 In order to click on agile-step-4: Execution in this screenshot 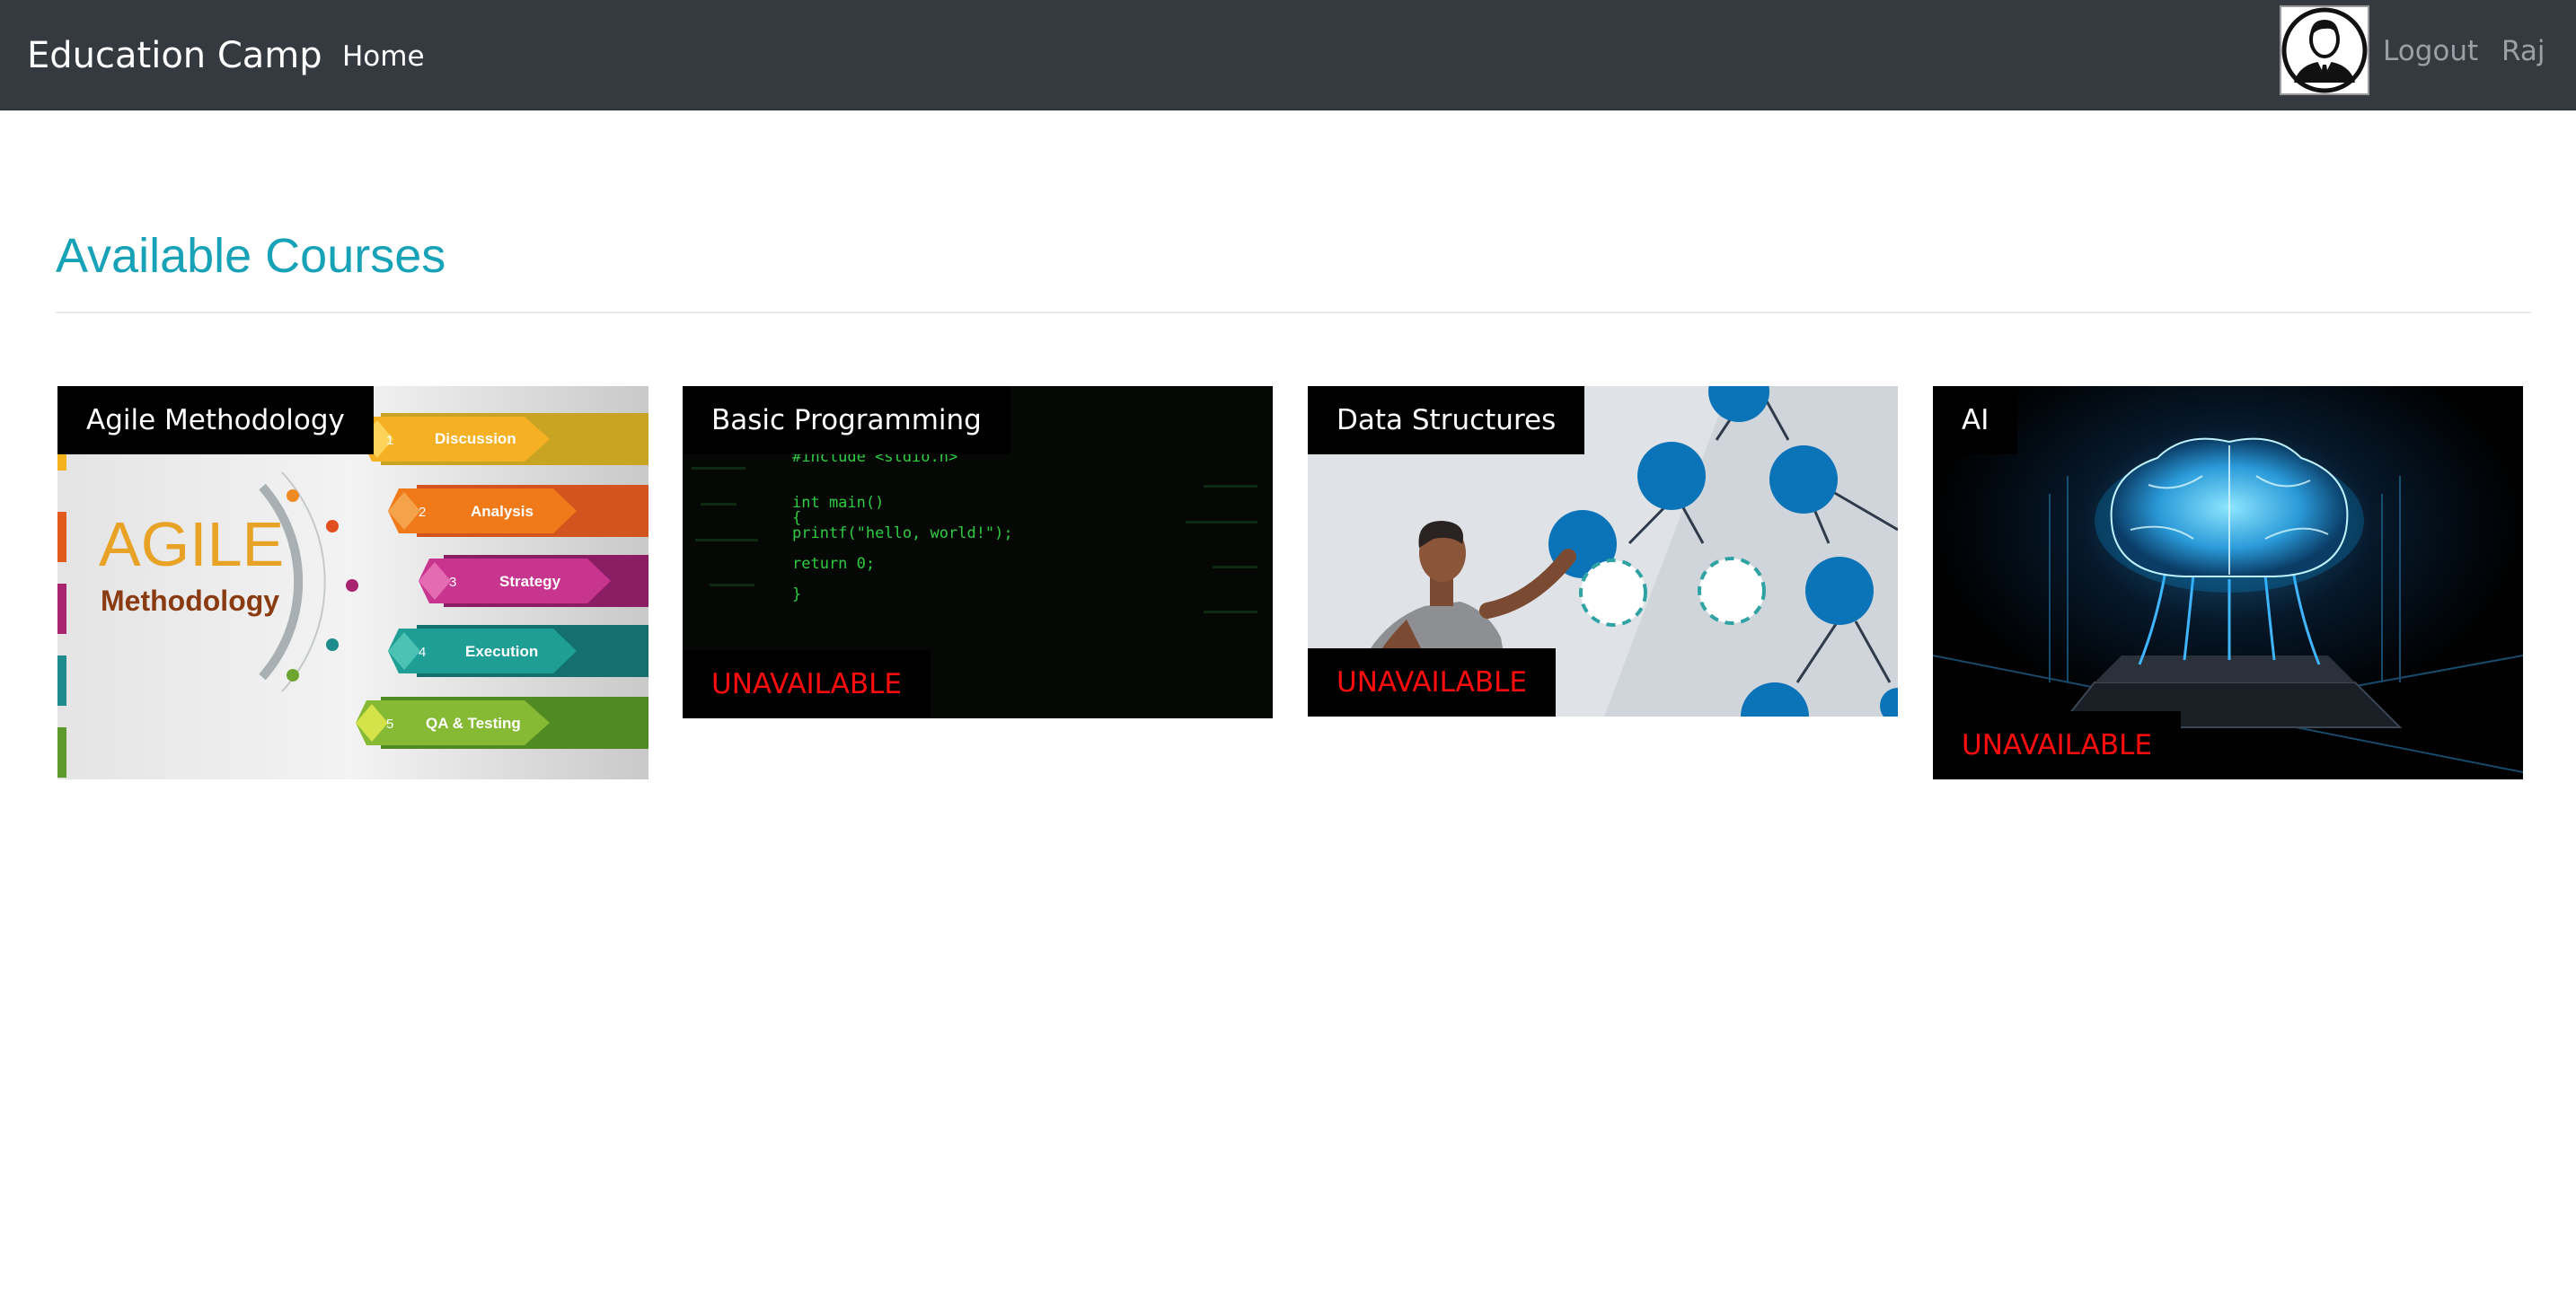, I will do `click(501, 651)`.